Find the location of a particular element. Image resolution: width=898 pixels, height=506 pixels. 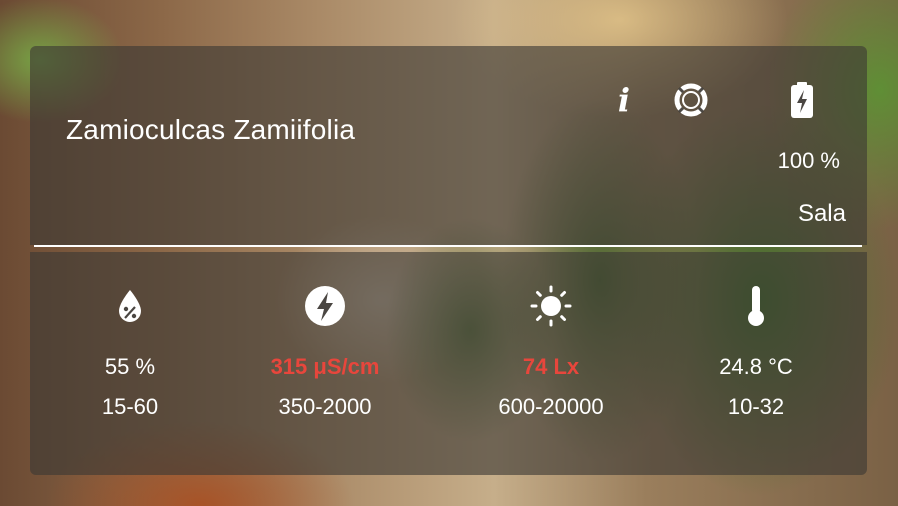

divider is located at coordinates (448, 246).